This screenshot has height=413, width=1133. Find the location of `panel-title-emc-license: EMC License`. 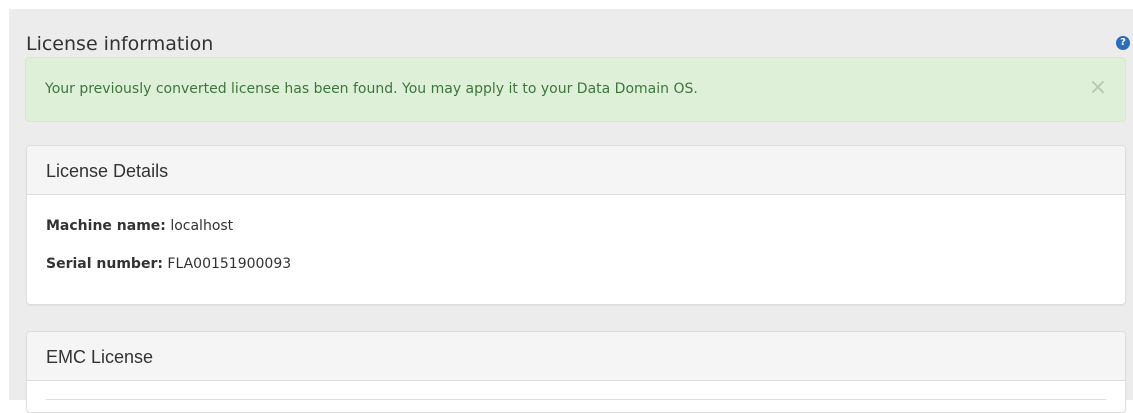

panel-title-emc-license: EMC License is located at coordinates (100, 357).